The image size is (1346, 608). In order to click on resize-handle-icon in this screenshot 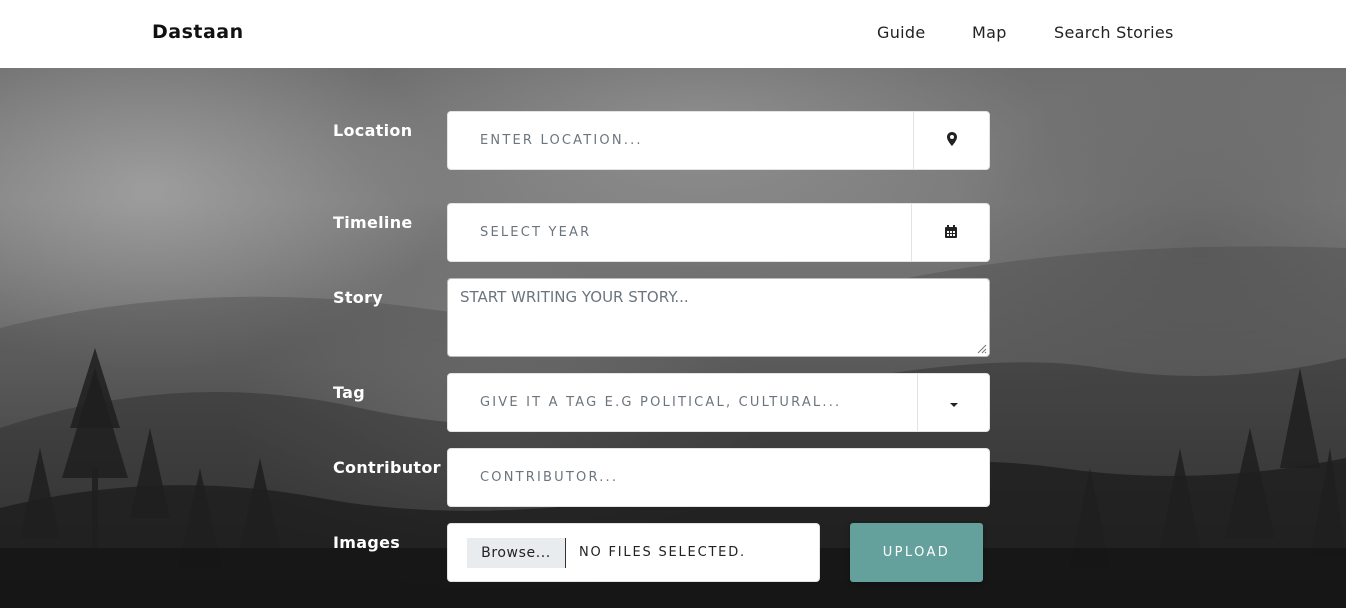, I will do `click(981, 348)`.